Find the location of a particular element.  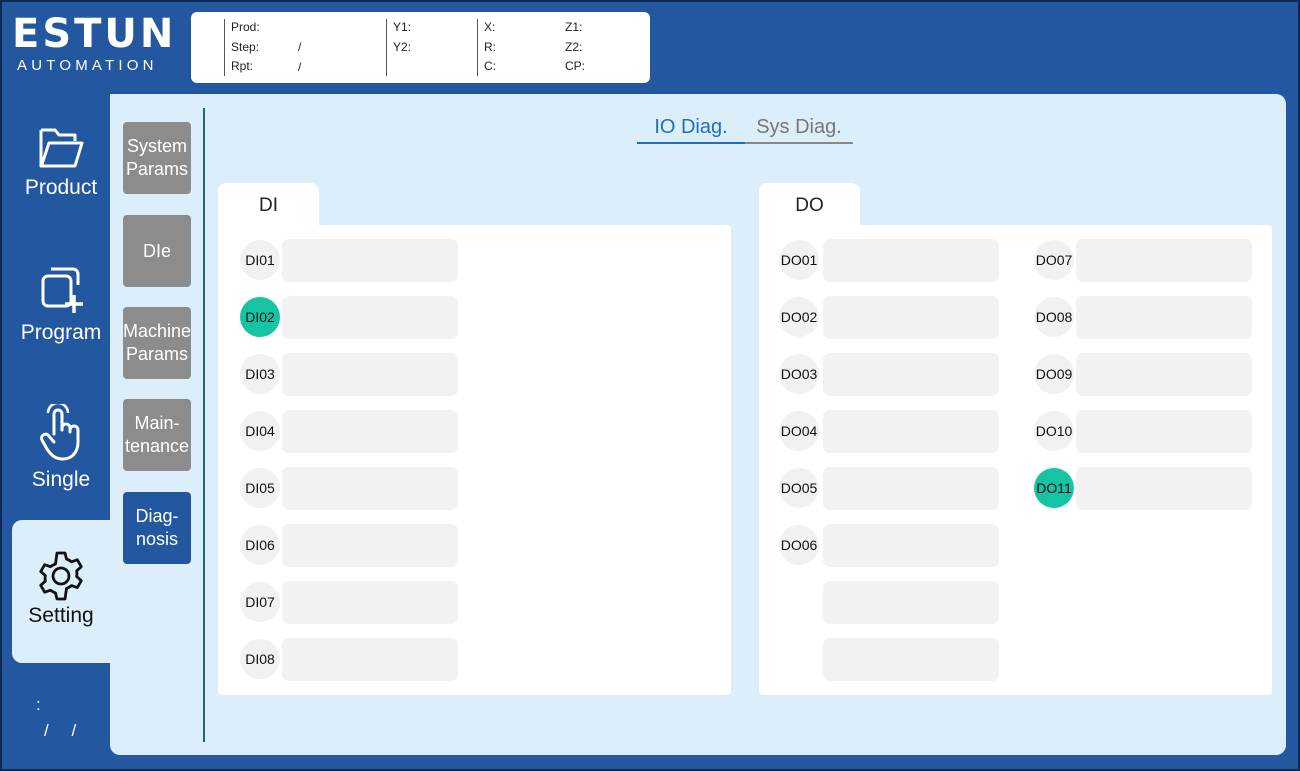

nav-item-product: Product is located at coordinates (61, 162).